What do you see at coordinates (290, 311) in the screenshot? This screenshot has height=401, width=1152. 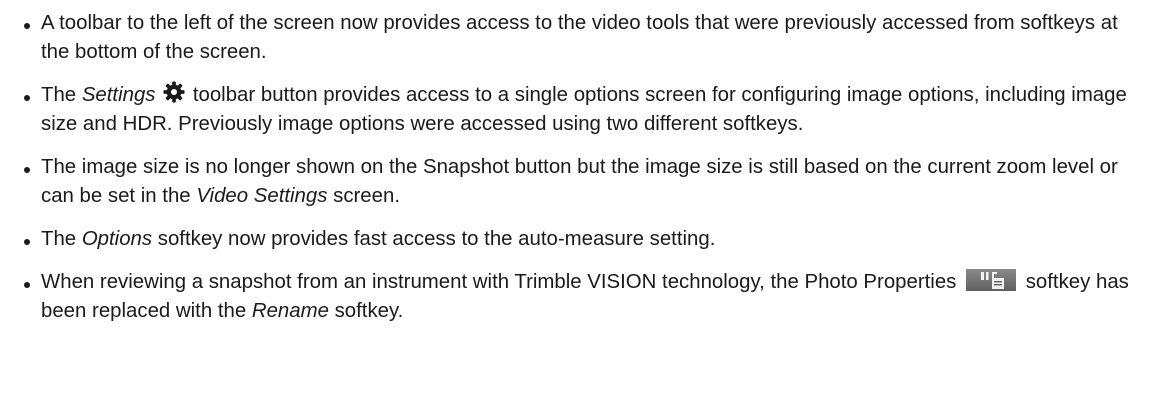 I see `rename-term: Rename` at bounding box center [290, 311].